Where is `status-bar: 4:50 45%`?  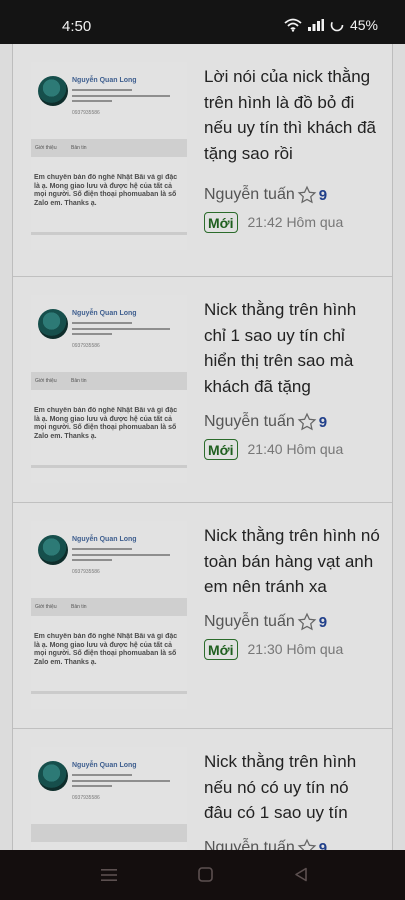 status-bar: 4:50 45% is located at coordinates (202, 22).